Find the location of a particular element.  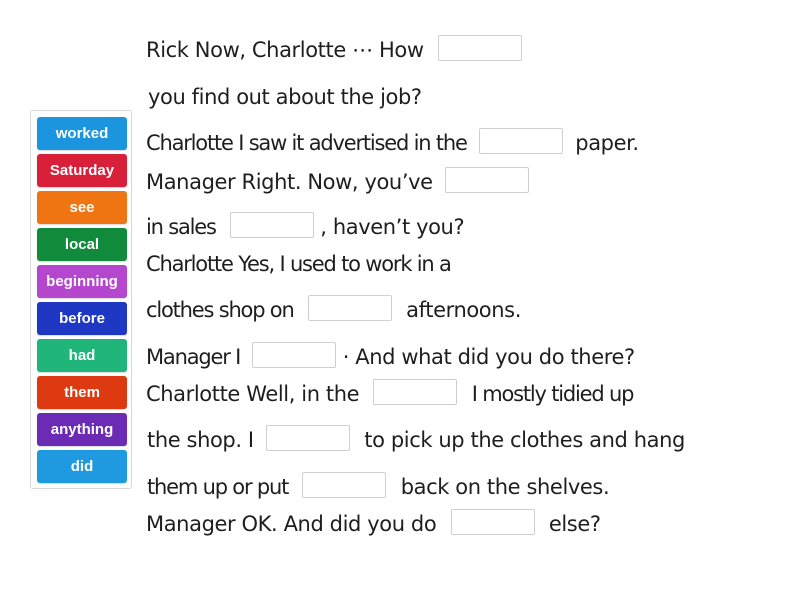

line-text: I mostly tidied up is located at coordinates (553, 394).